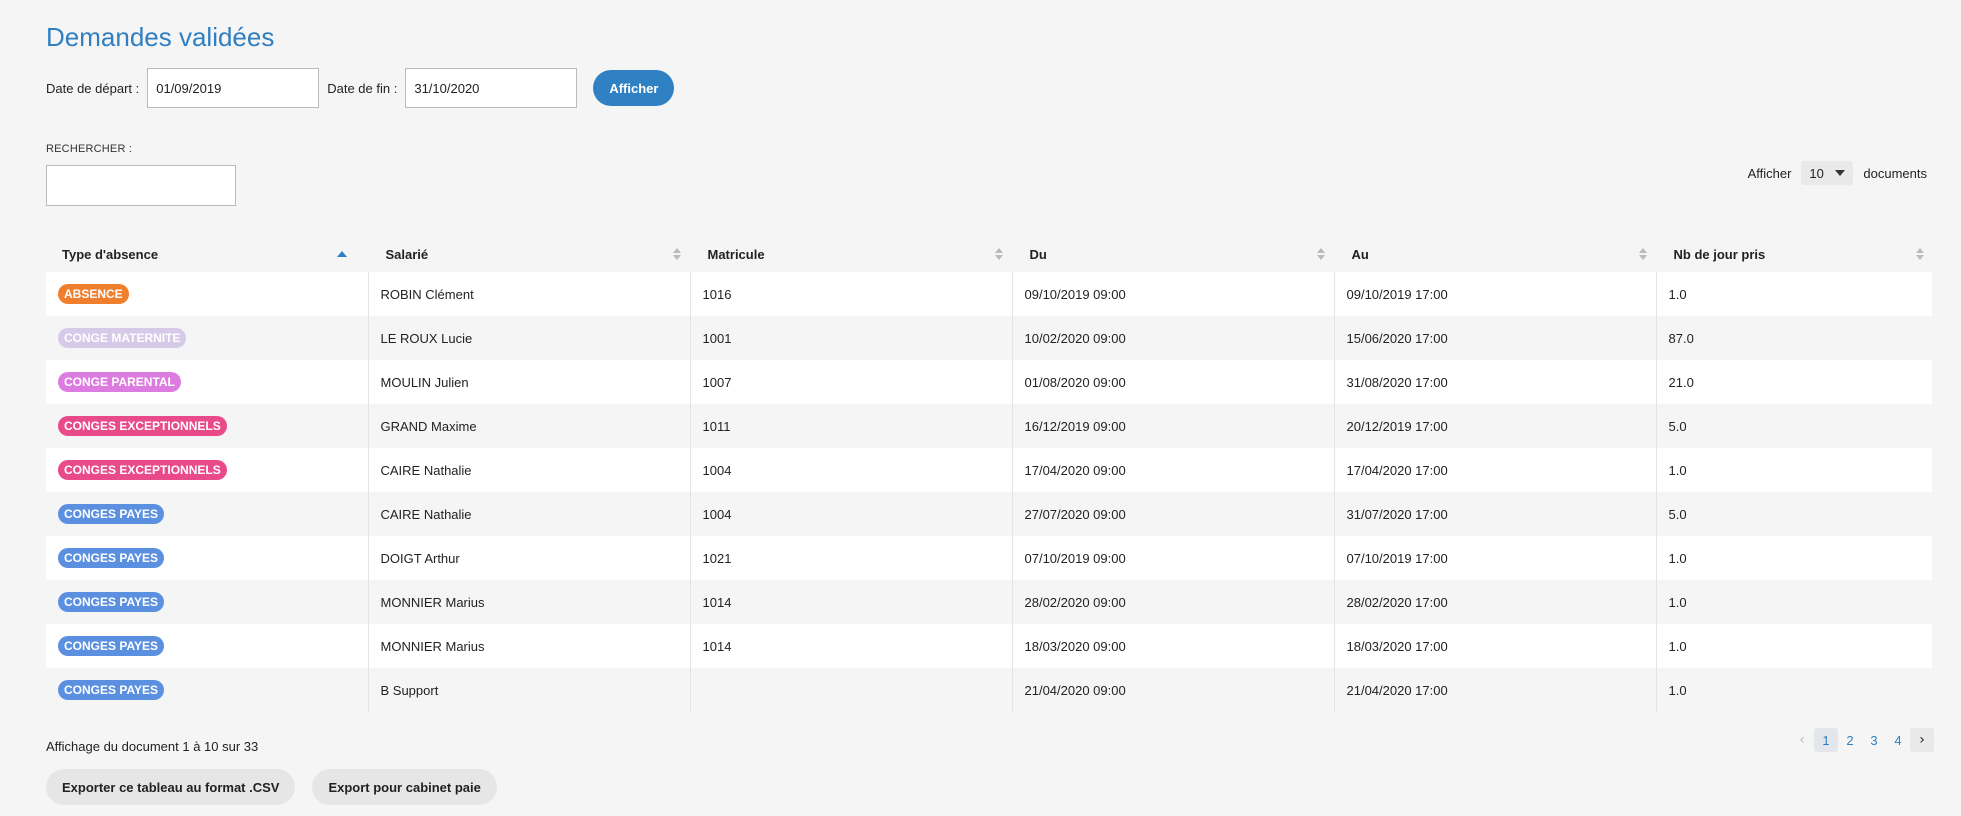 Image resolution: width=1961 pixels, height=816 pixels. I want to click on end-date-cell: 07/10/2019 17:00, so click(1495, 558).